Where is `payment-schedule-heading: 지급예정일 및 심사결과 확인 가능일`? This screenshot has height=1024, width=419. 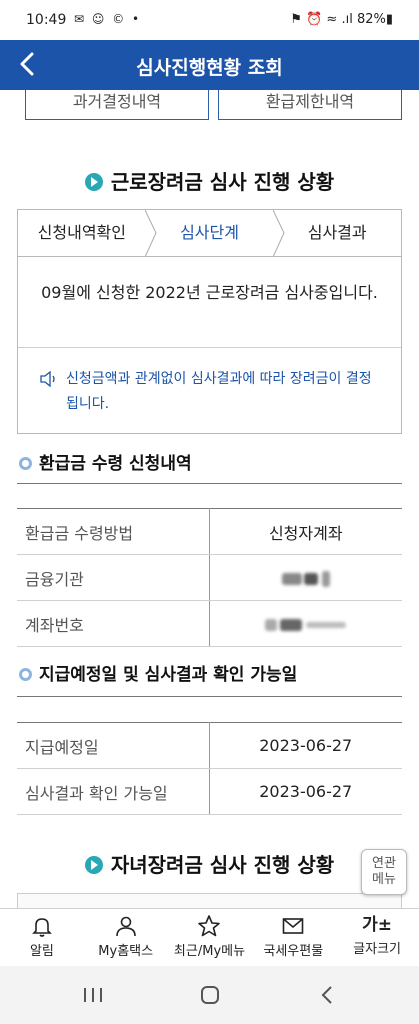 payment-schedule-heading: 지급예정일 및 심사결과 확인 가능일 is located at coordinates (158, 672).